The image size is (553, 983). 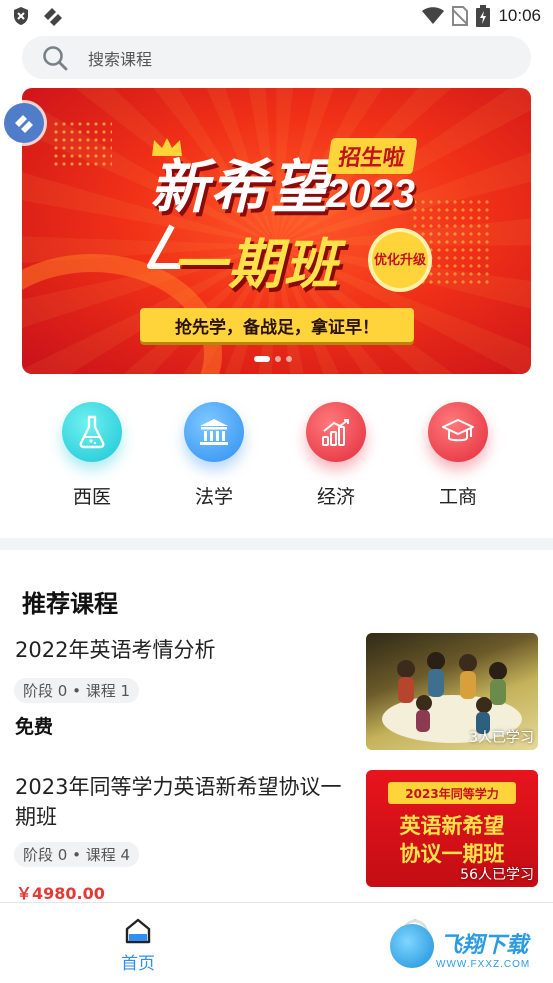 I want to click on category-label: 西医, so click(x=91, y=497).